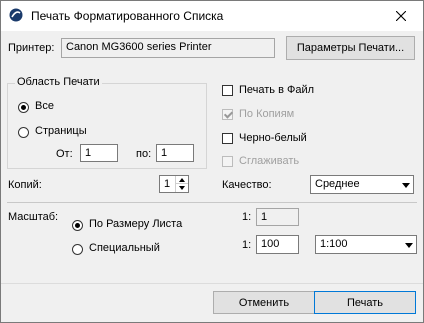  Describe the element at coordinates (277, 217) in the screenshot. I see `fit-ratio-field: 1` at that location.